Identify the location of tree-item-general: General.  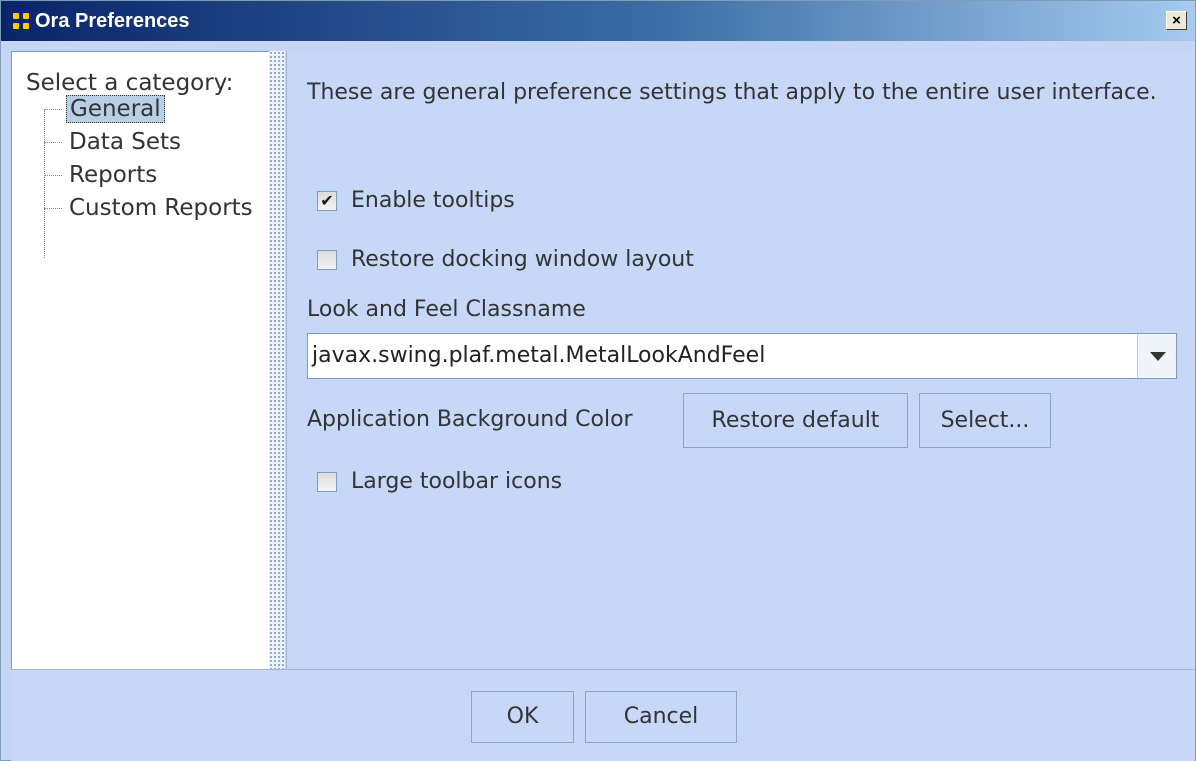
(104, 109).